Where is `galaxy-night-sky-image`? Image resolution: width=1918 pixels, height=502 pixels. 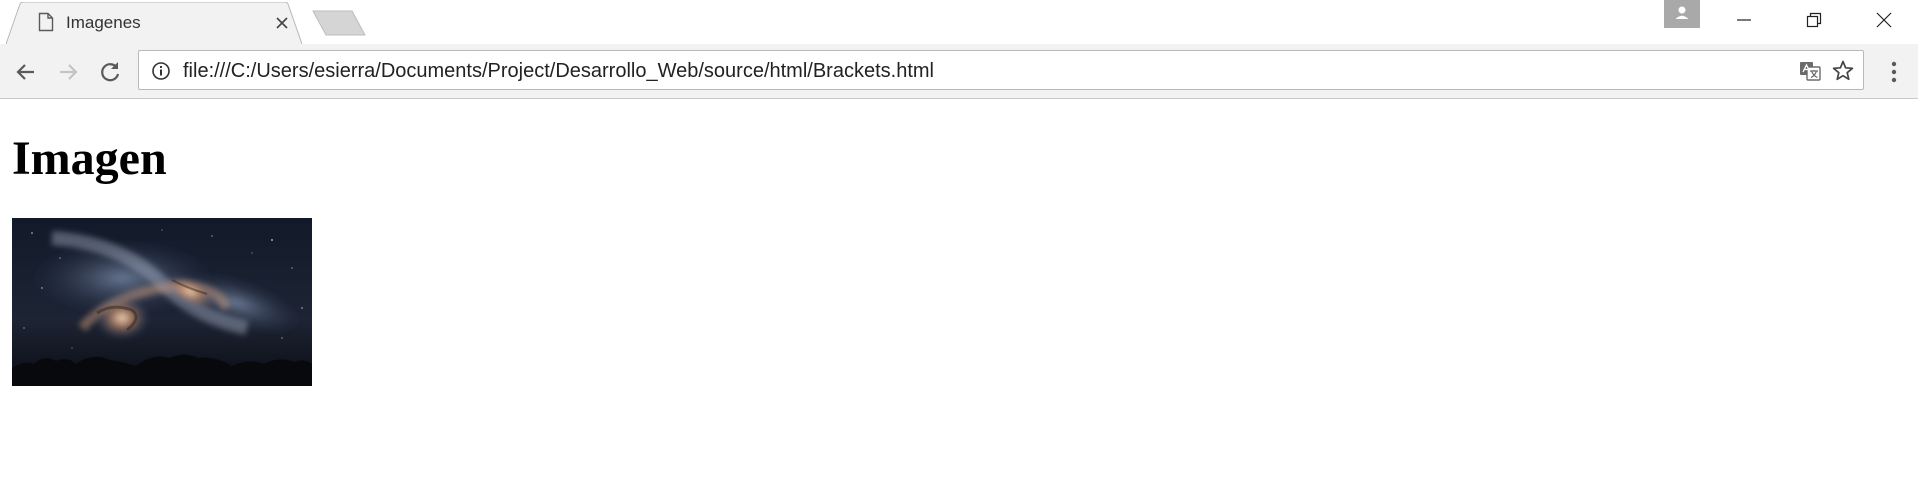
galaxy-night-sky-image is located at coordinates (162, 302).